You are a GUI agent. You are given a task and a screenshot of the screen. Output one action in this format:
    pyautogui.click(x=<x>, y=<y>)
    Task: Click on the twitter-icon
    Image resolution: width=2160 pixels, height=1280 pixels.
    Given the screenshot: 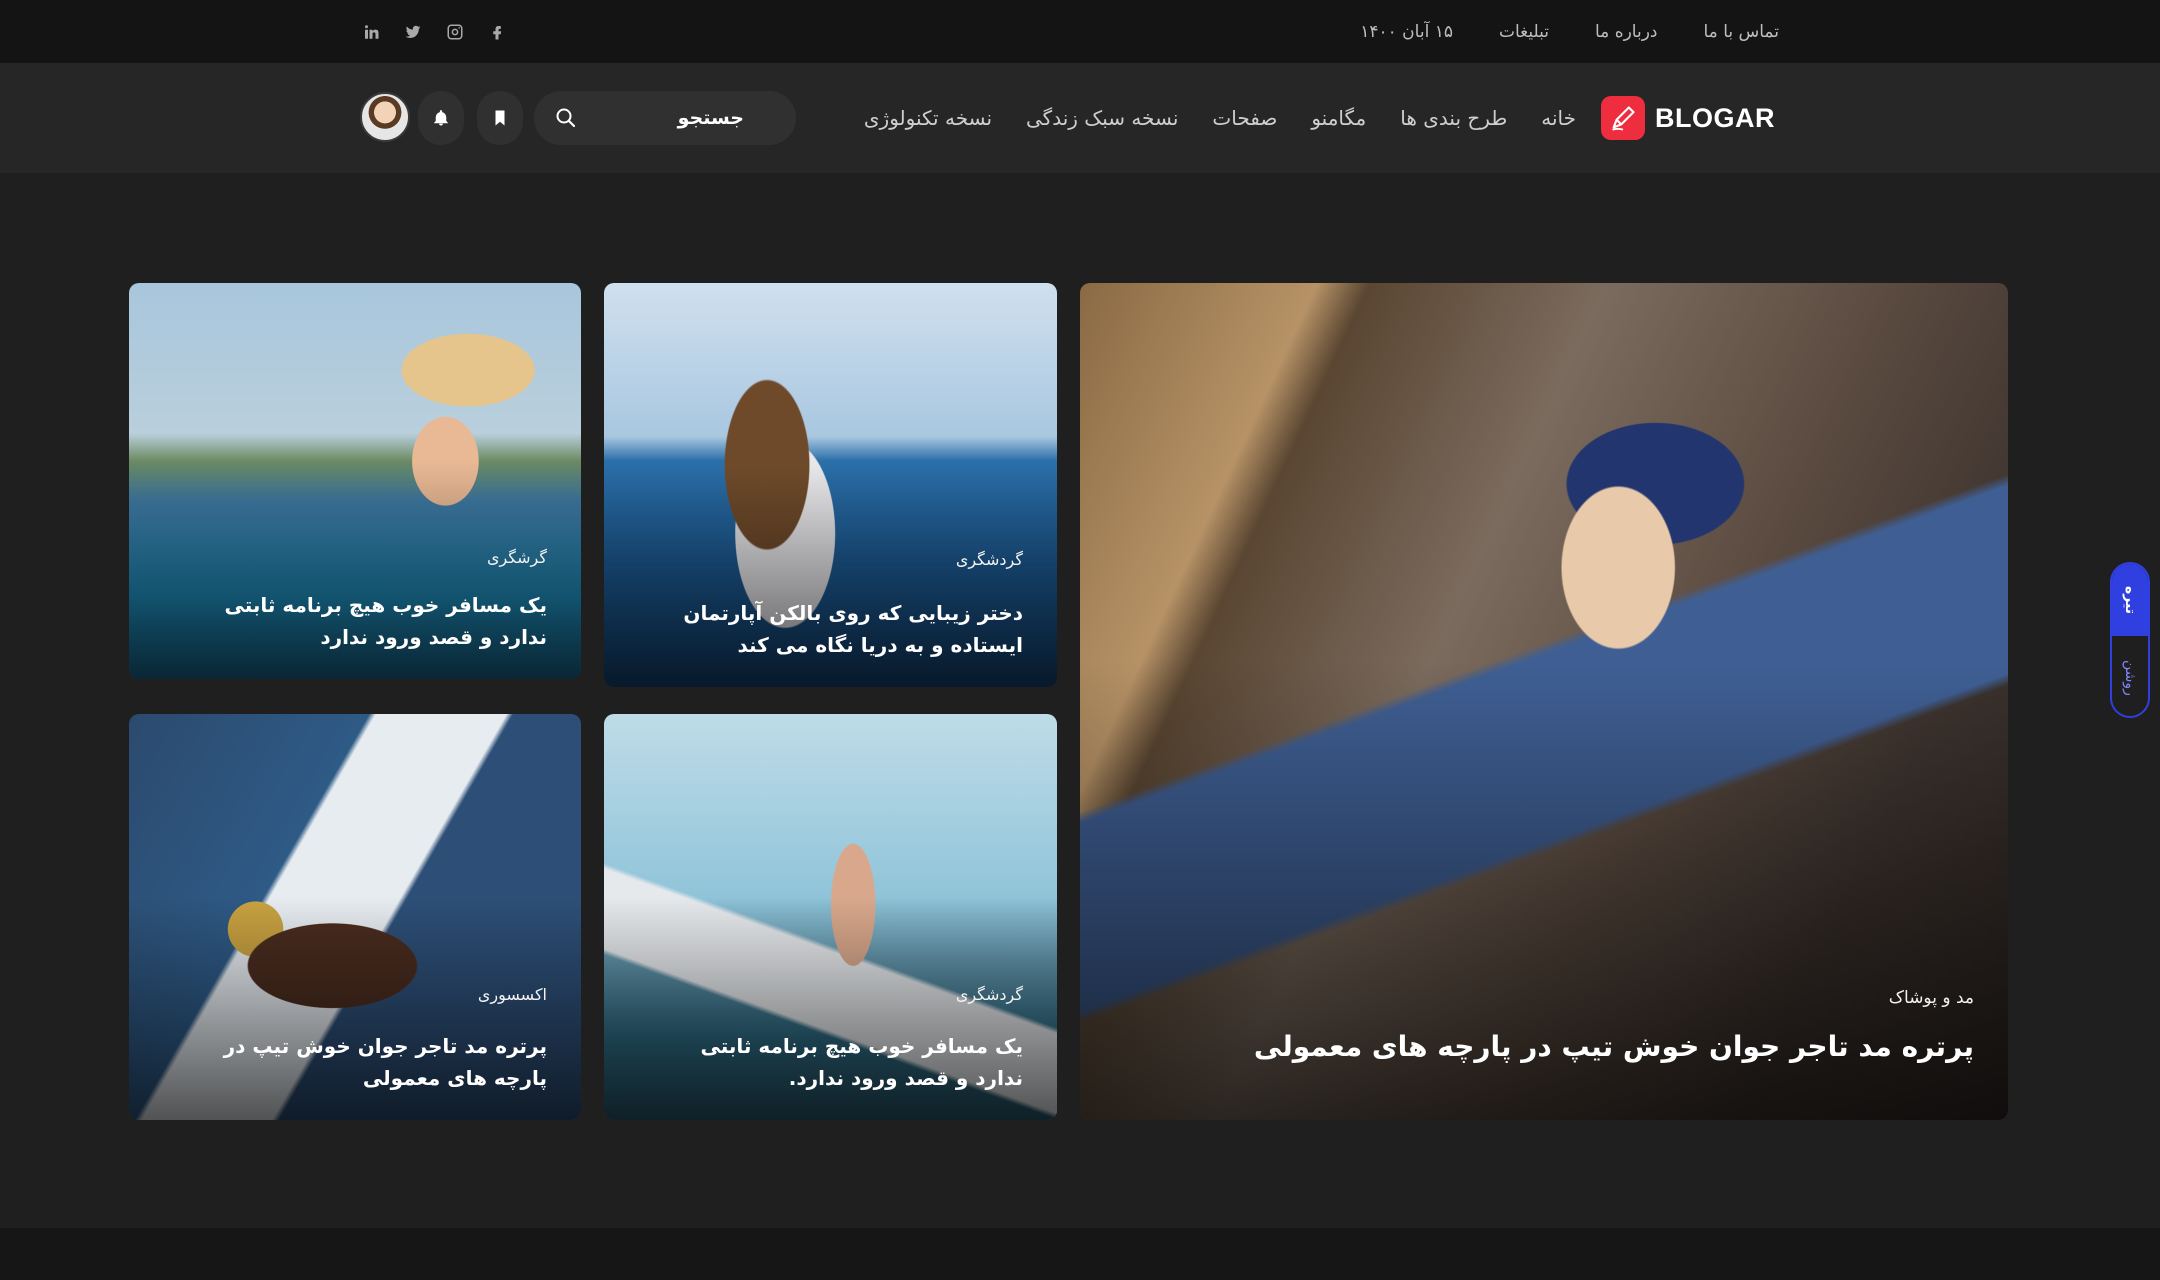 What is the action you would take?
    pyautogui.click(x=413, y=32)
    